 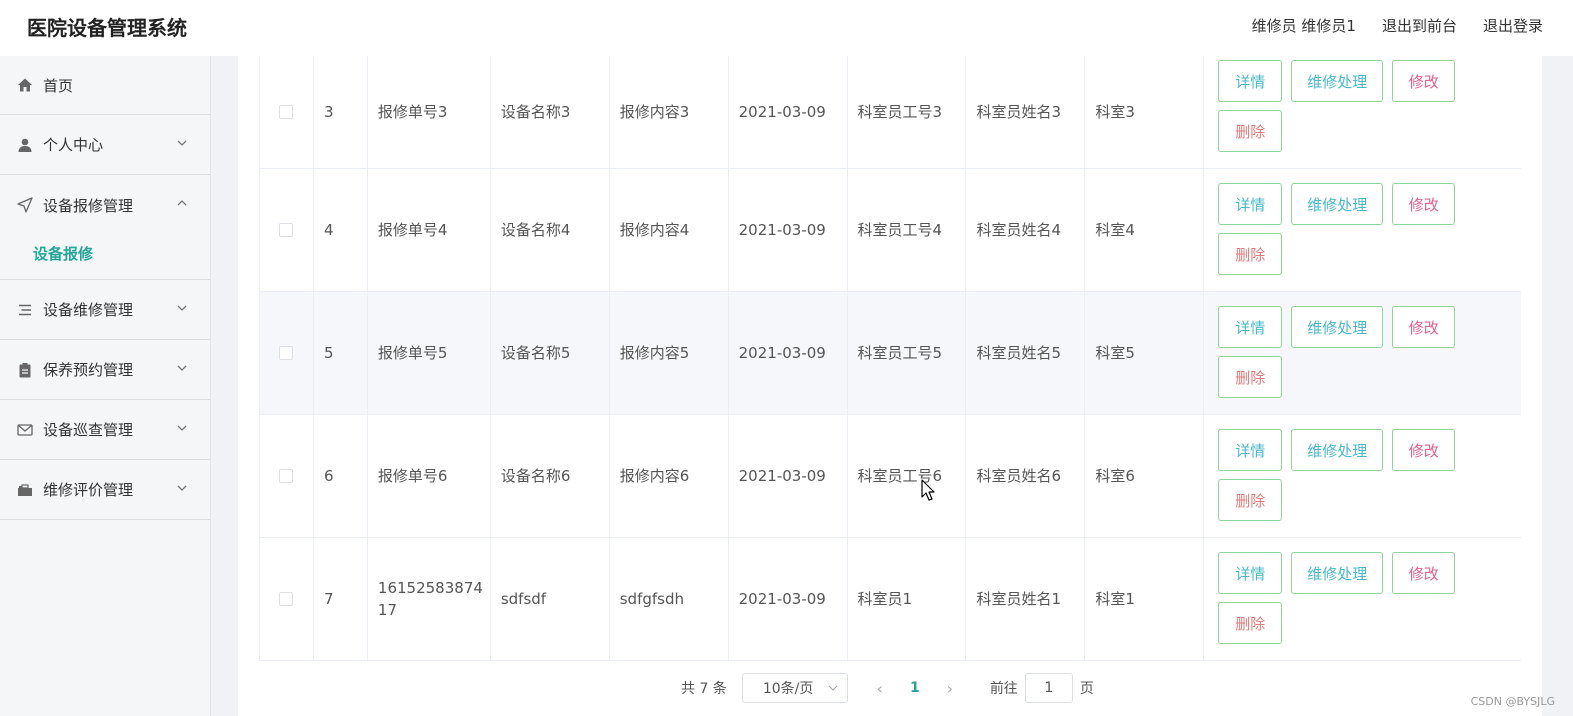 I want to click on device-name-cell: 设备名称3, so click(x=550, y=112).